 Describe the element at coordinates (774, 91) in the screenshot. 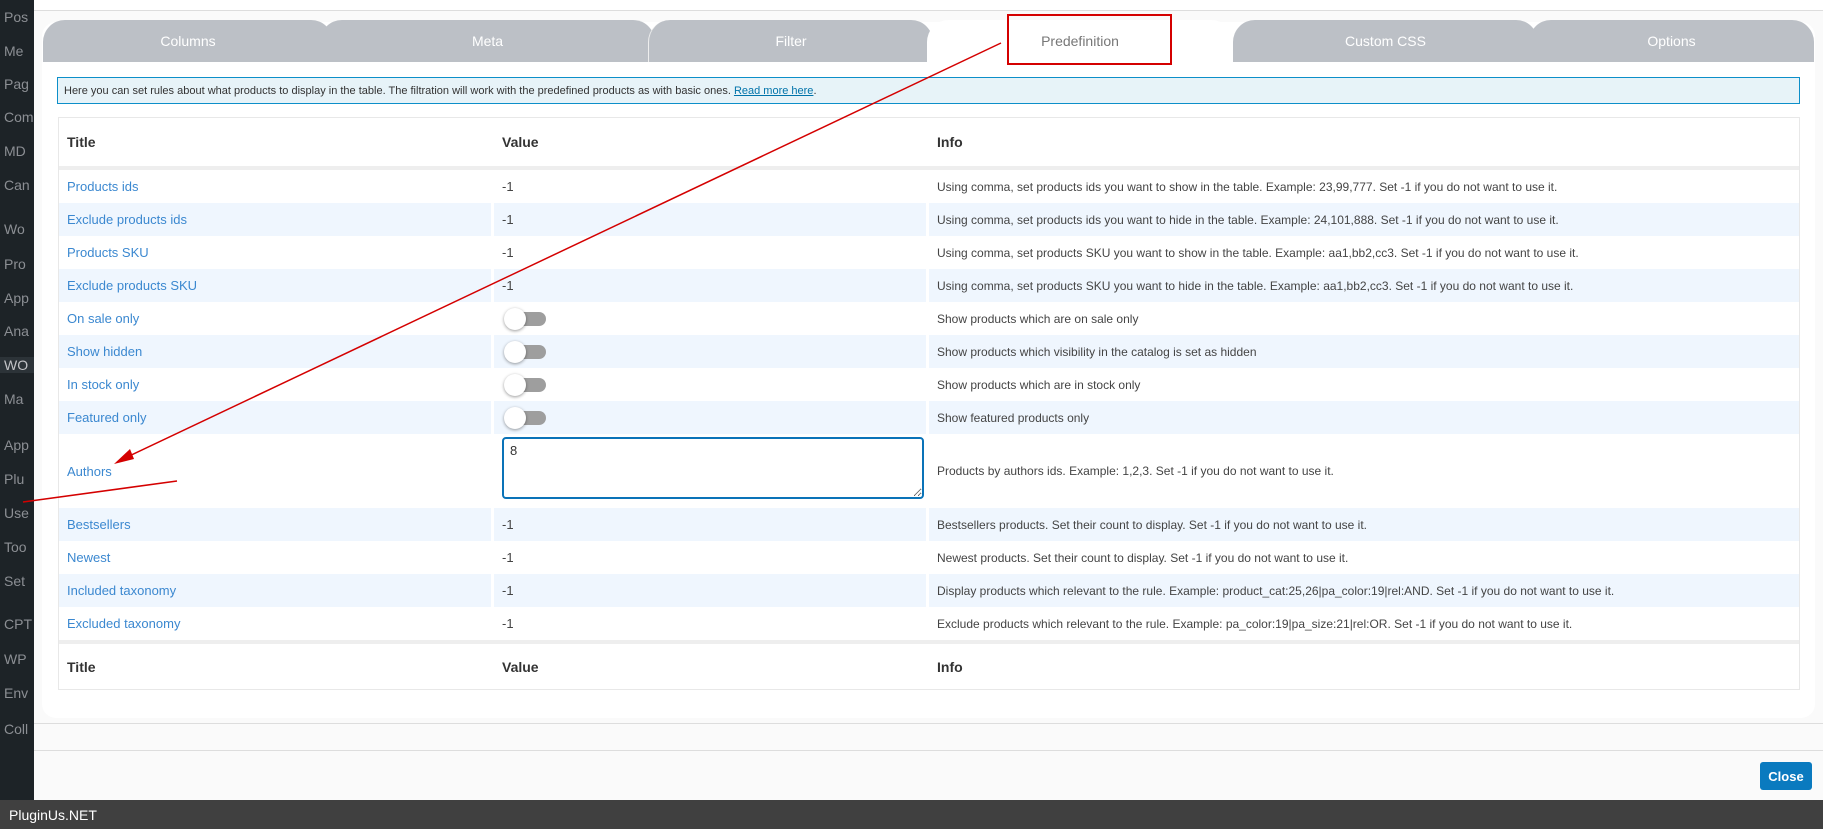

I see `read-more-link: Read more here` at that location.